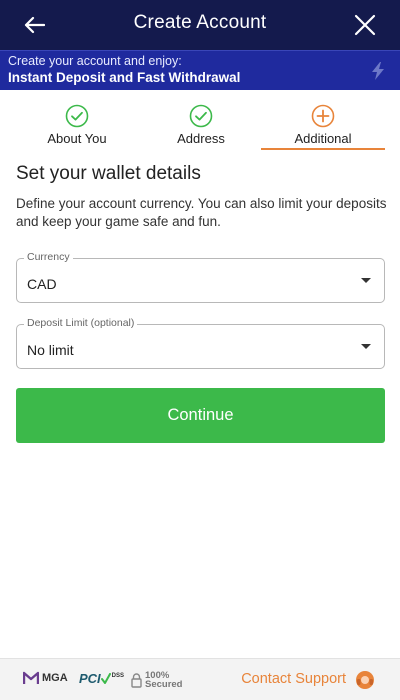 This screenshot has width=400, height=700. What do you see at coordinates (31, 677) in the screenshot?
I see `mga-logo-icon` at bounding box center [31, 677].